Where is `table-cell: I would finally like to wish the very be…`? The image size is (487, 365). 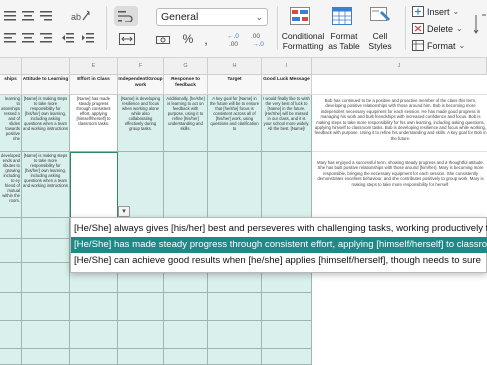 table-cell: I would finally like to wish the very be… is located at coordinates (287, 123).